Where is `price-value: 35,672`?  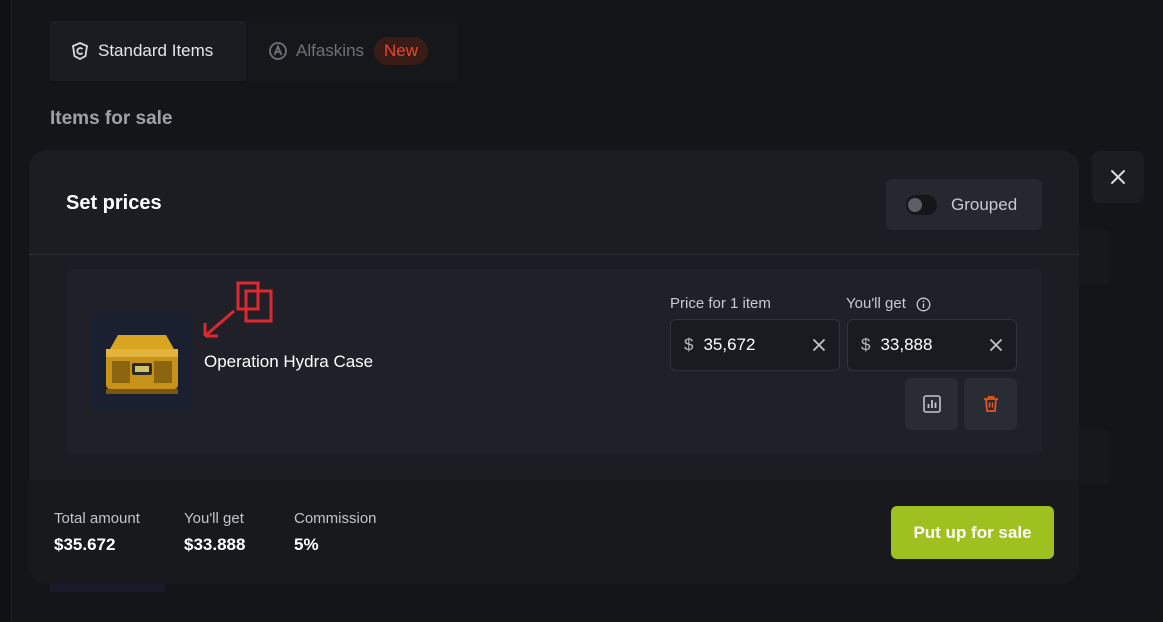
price-value: 35,672 is located at coordinates (751, 345).